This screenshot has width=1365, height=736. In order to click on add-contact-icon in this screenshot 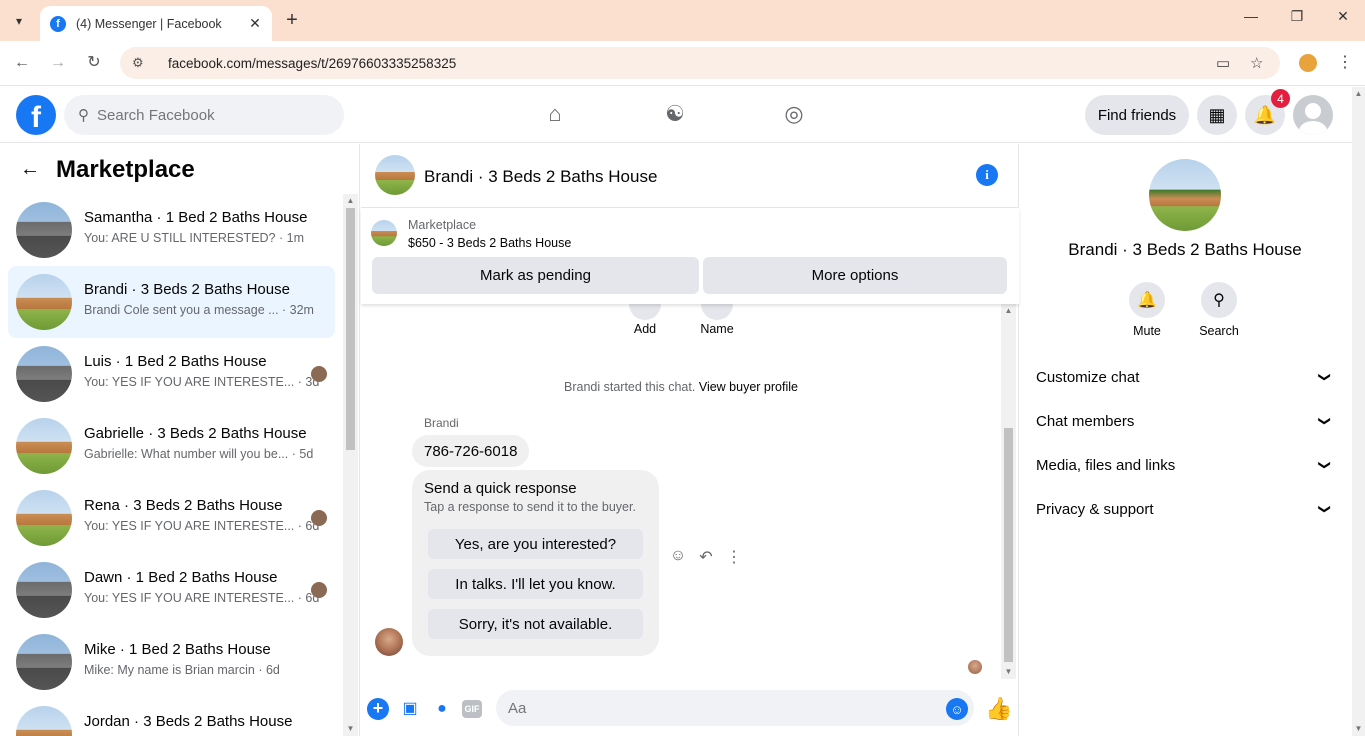, I will do `click(645, 312)`.